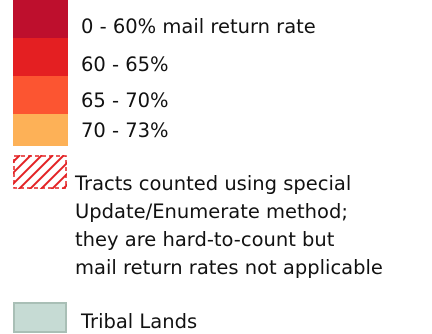 The width and height of the screenshot is (432, 334). I want to click on hatch-line-2: Update/Enumerate method;, so click(211, 211).